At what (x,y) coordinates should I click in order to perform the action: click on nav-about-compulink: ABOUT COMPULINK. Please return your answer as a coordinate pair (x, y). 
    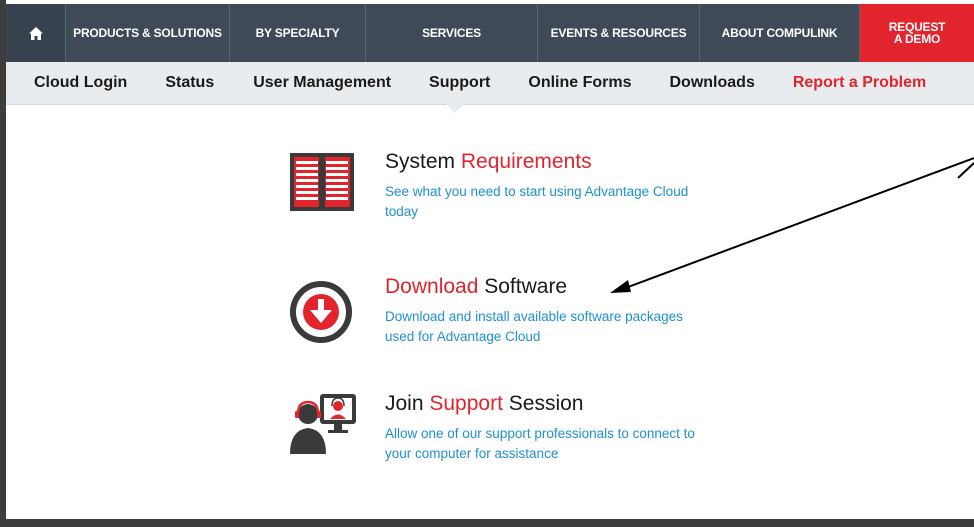
    Looking at the image, I should click on (780, 33).